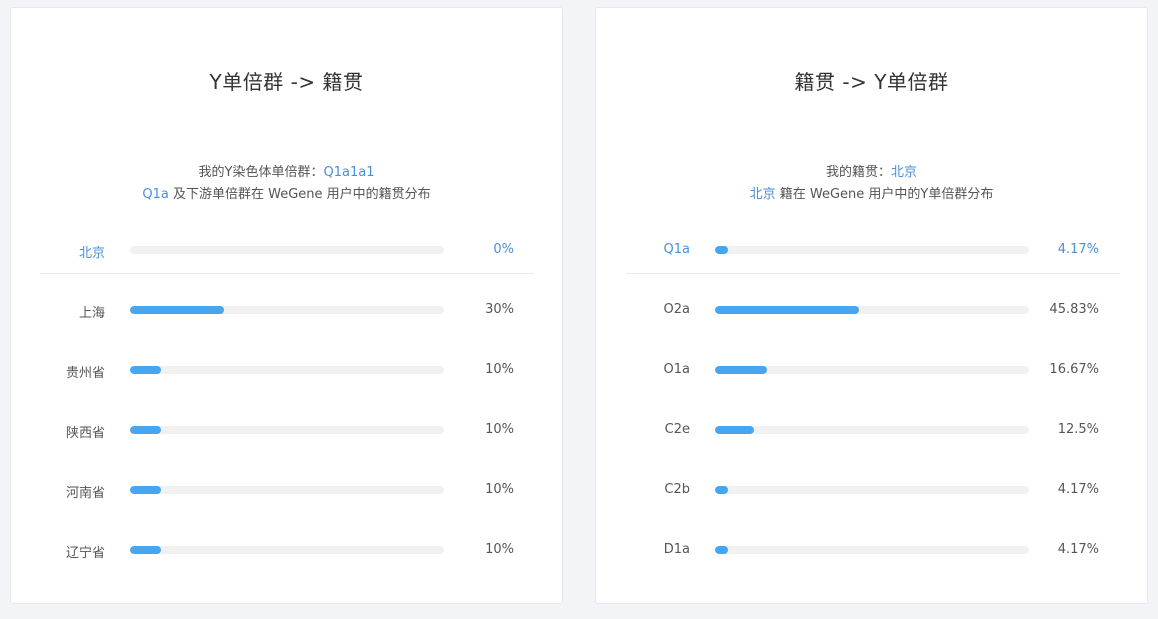 This screenshot has width=1158, height=619. Describe the element at coordinates (676, 309) in the screenshot. I see `bar-category-label: O2a` at that location.